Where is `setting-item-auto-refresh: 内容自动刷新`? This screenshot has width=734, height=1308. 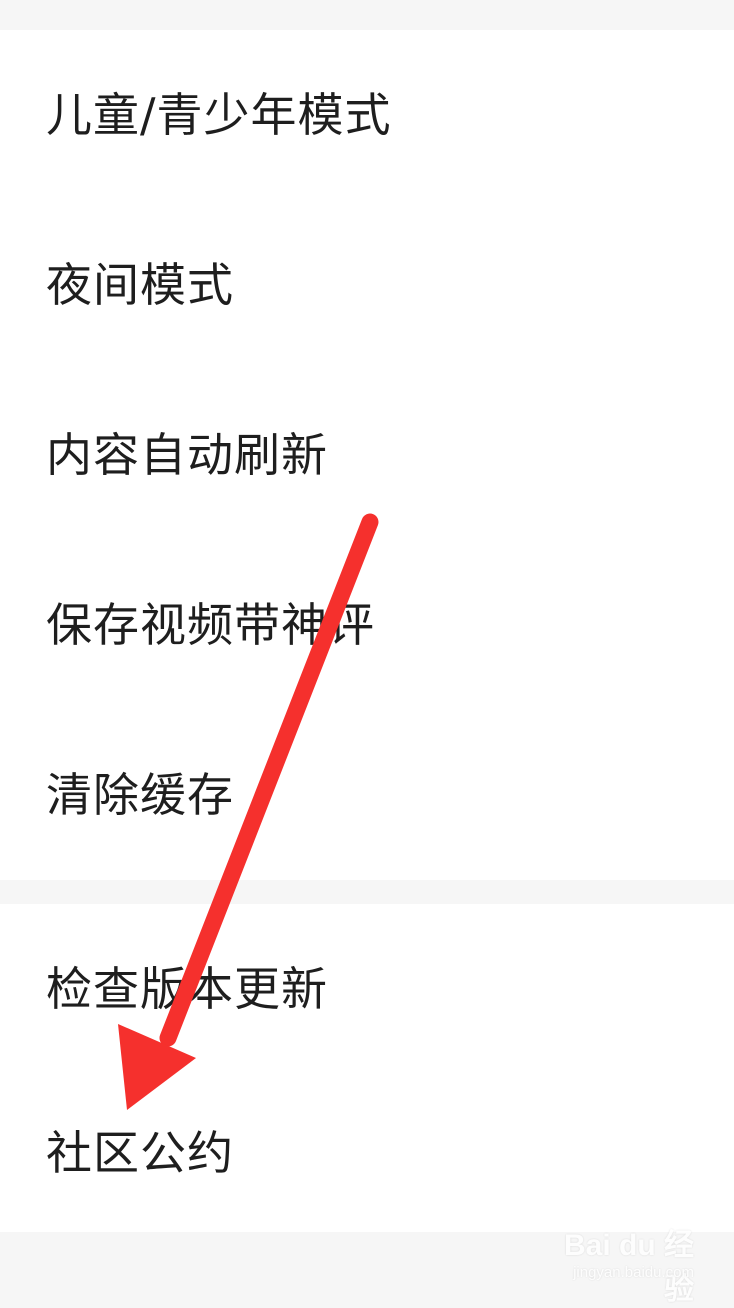 setting-item-auto-refresh: 内容自动刷新 is located at coordinates (367, 455).